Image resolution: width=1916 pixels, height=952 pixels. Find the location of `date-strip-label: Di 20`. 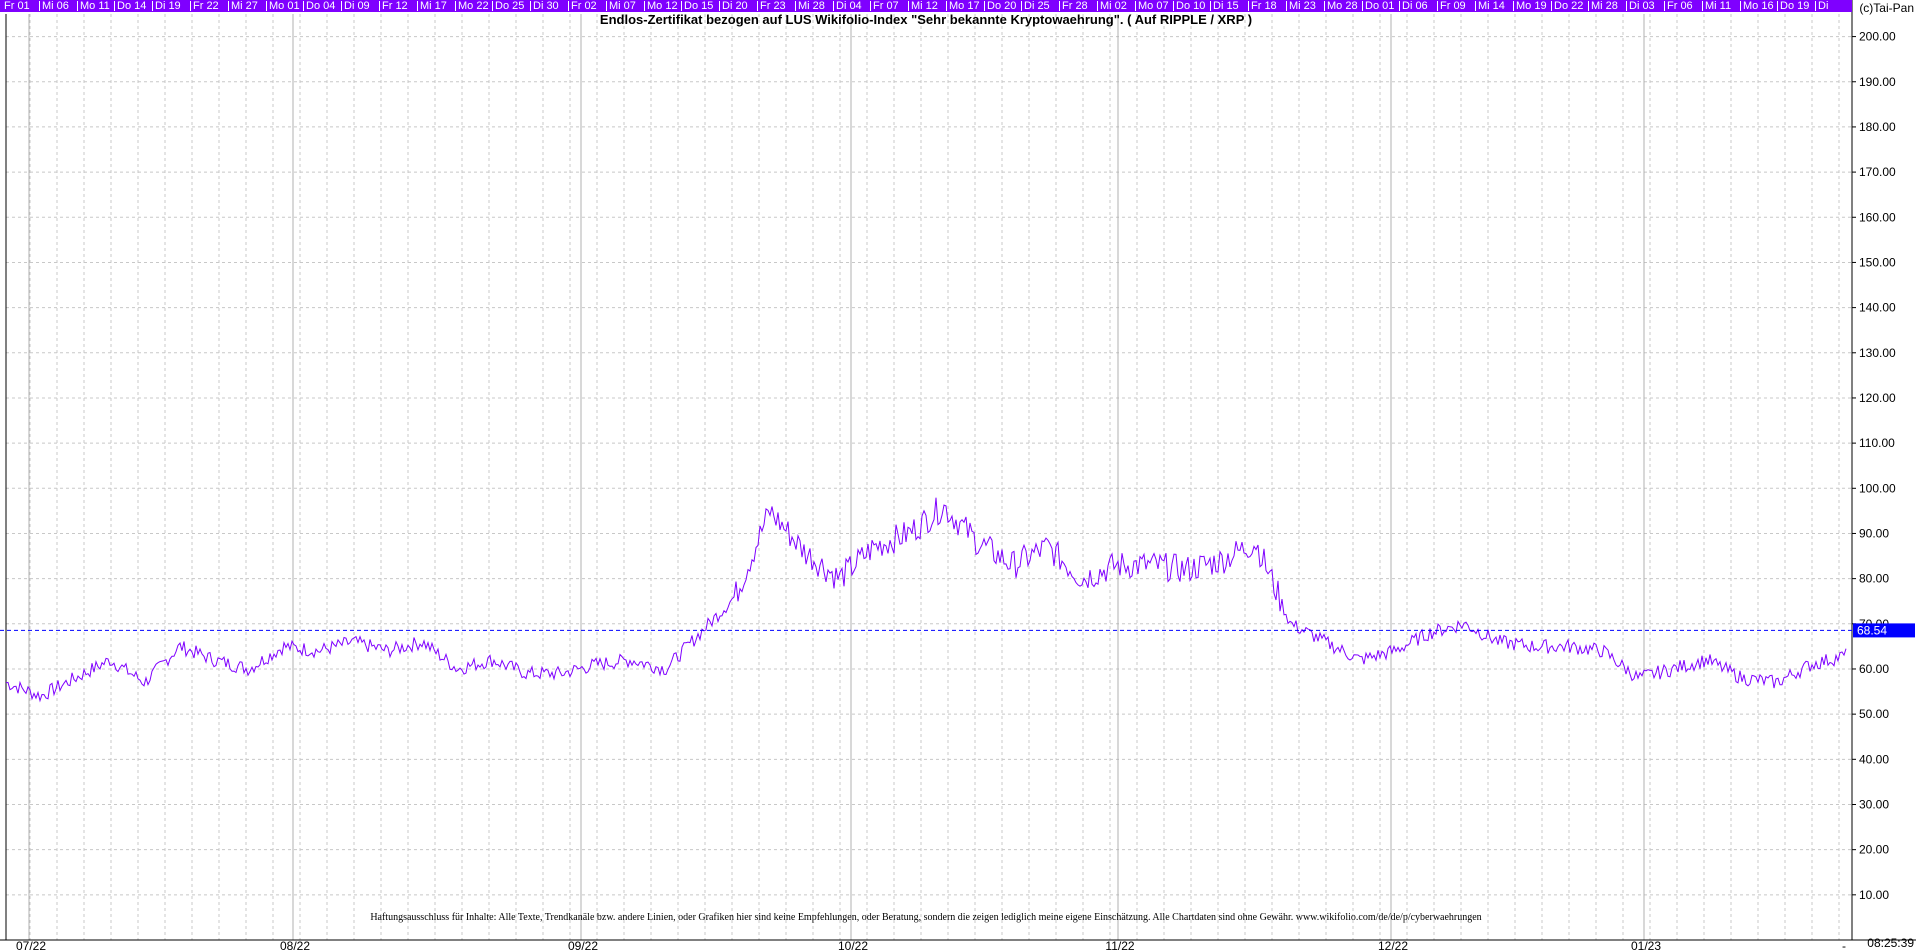

date-strip-label: Di 20 is located at coordinates (735, 6).